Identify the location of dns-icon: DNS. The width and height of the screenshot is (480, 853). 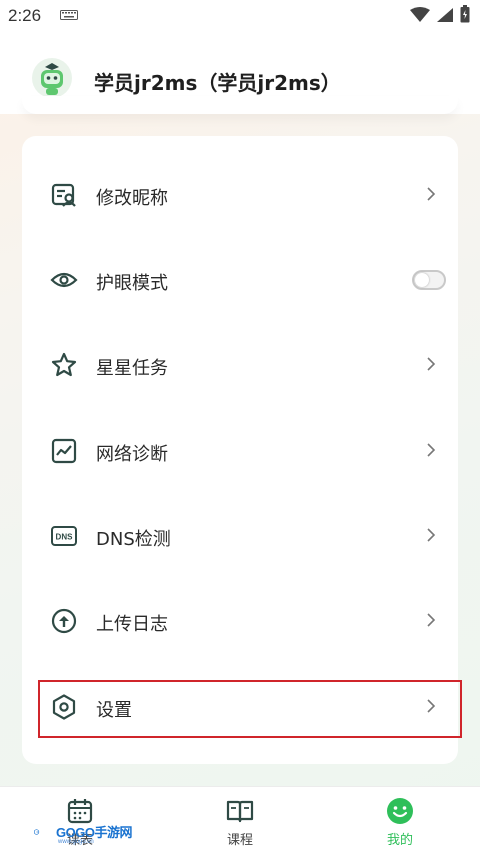
(64, 536).